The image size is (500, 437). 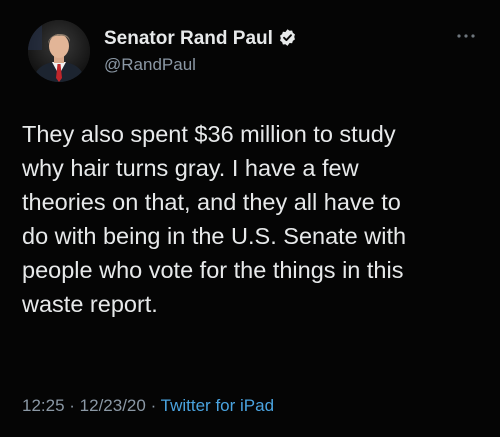 I want to click on tweet-time: 12:25, so click(x=43, y=405).